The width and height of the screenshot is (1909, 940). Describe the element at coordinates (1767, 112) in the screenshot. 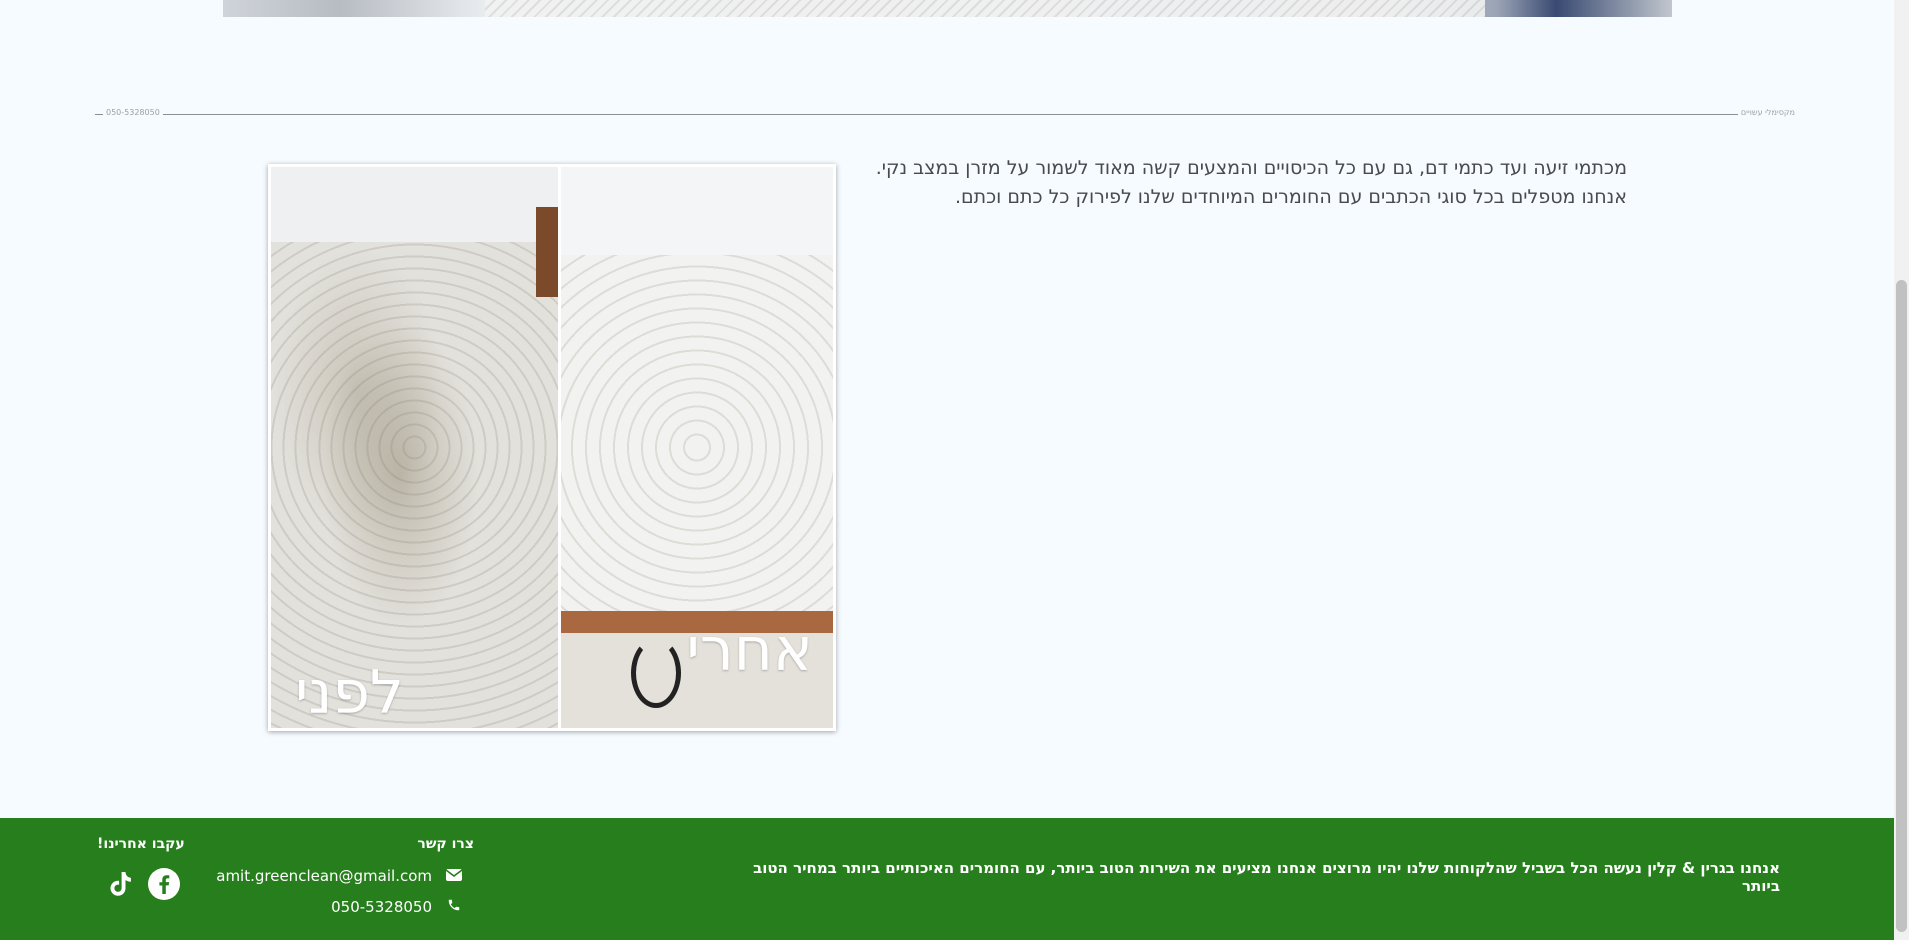

I see `divider-right-text: מקסימלי עשויים` at that location.